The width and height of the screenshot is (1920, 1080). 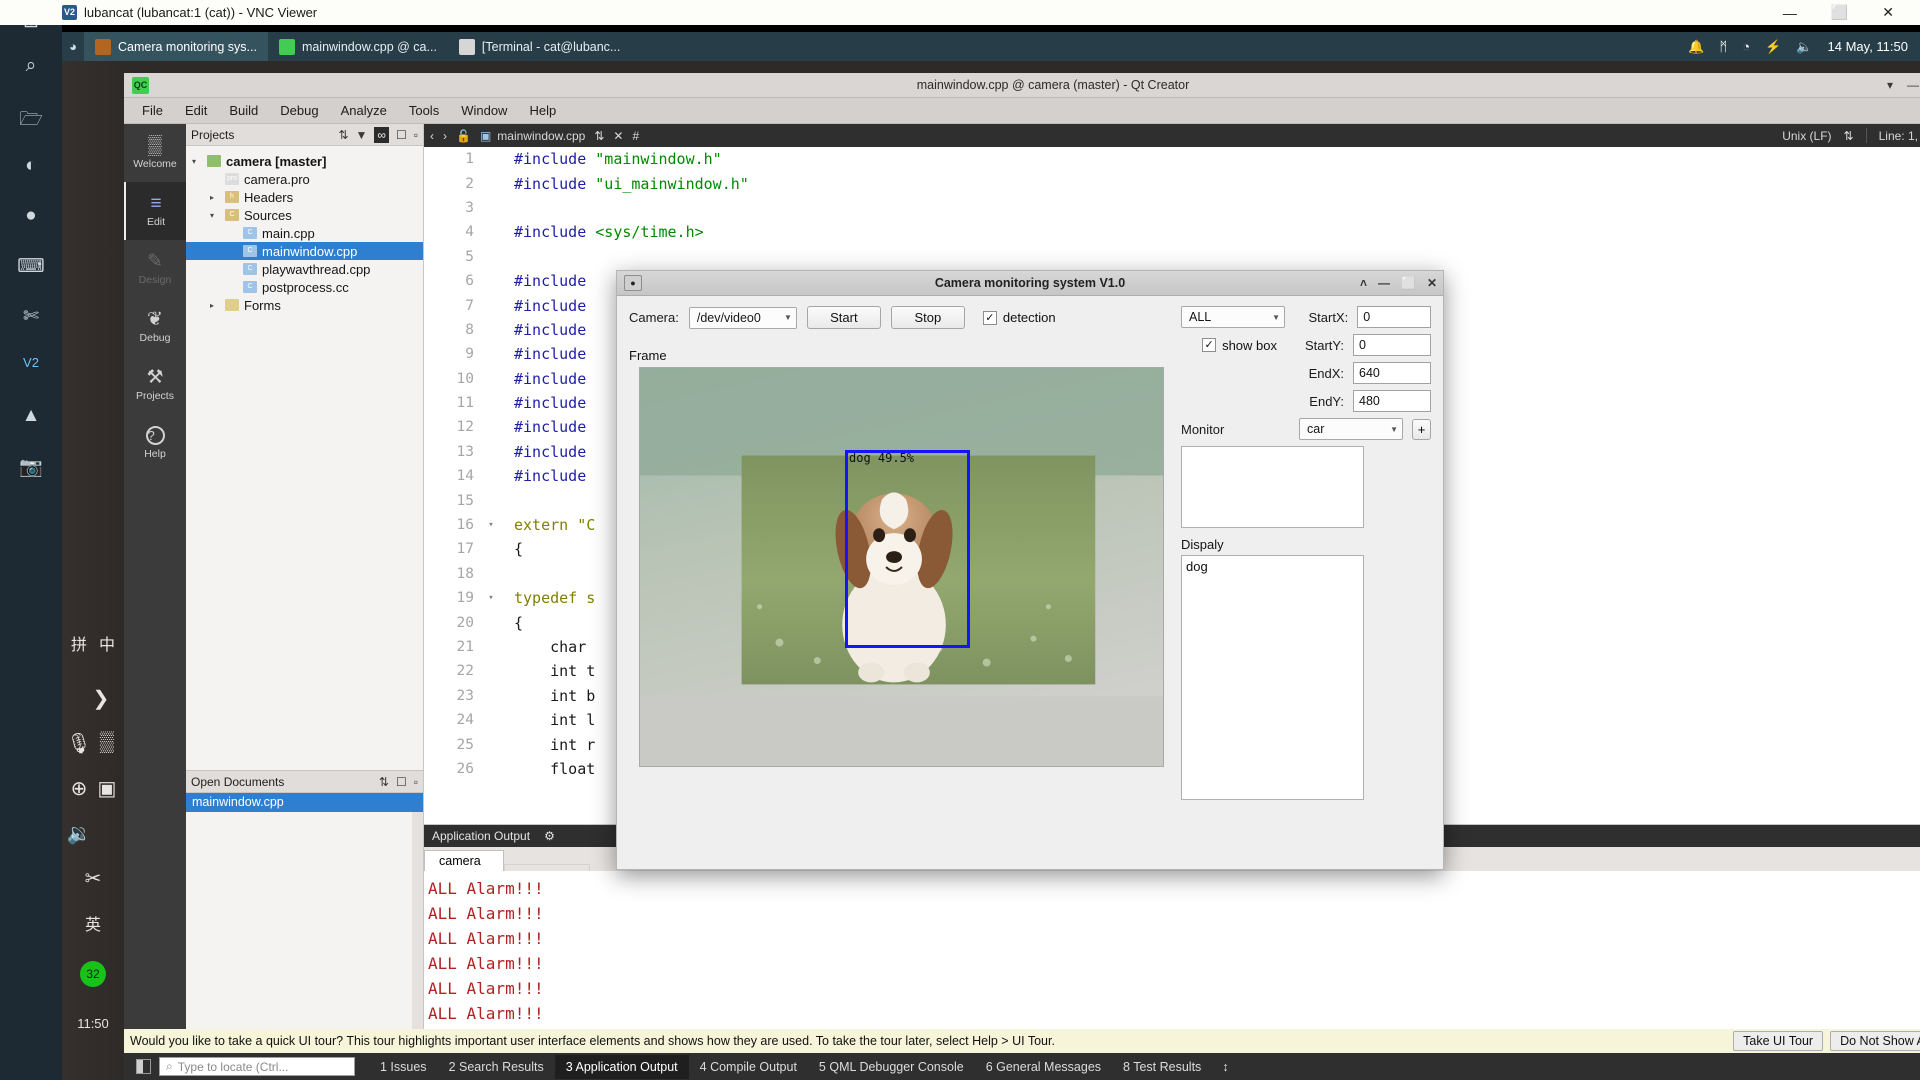 I want to click on camera-dialog-maximize-button: ⬜, so click(x=1408, y=283).